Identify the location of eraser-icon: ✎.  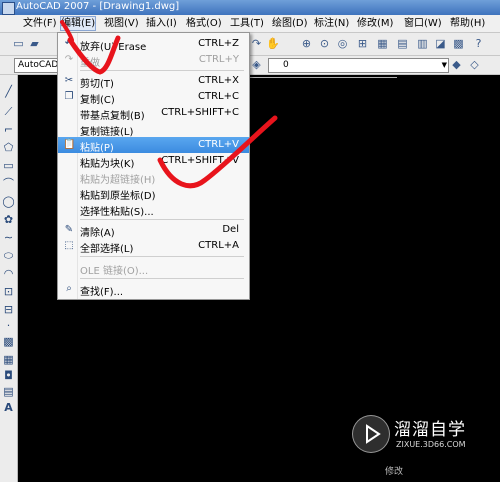
(69, 229).